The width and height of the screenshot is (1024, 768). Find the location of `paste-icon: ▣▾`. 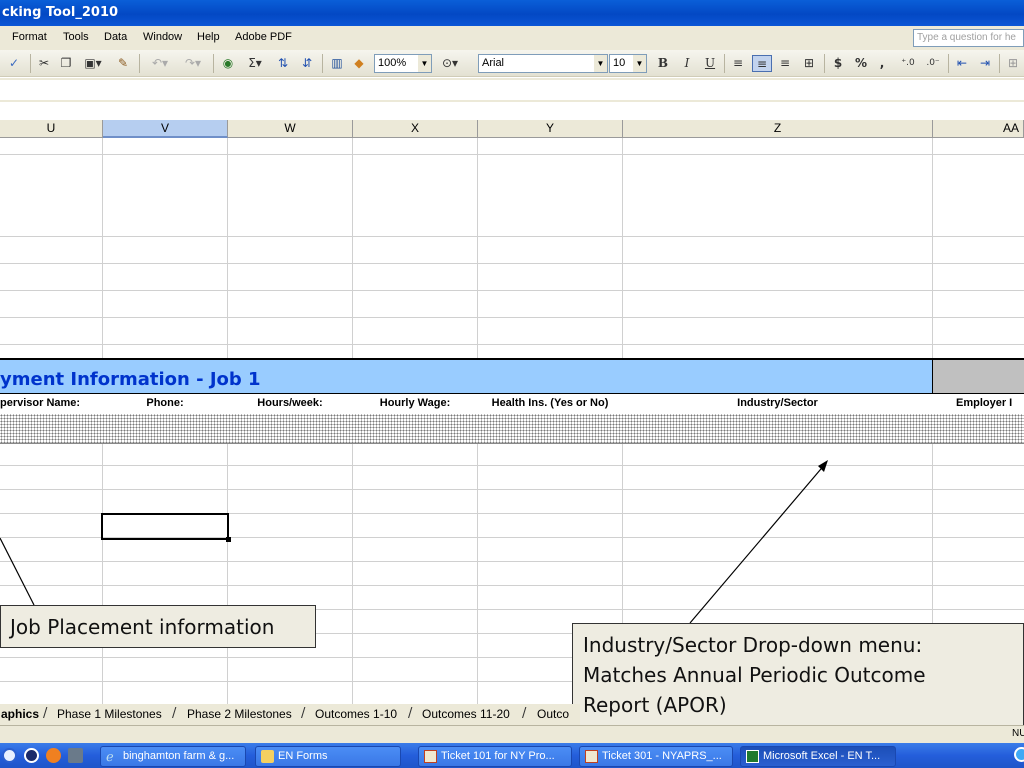

paste-icon: ▣▾ is located at coordinates (93, 63).